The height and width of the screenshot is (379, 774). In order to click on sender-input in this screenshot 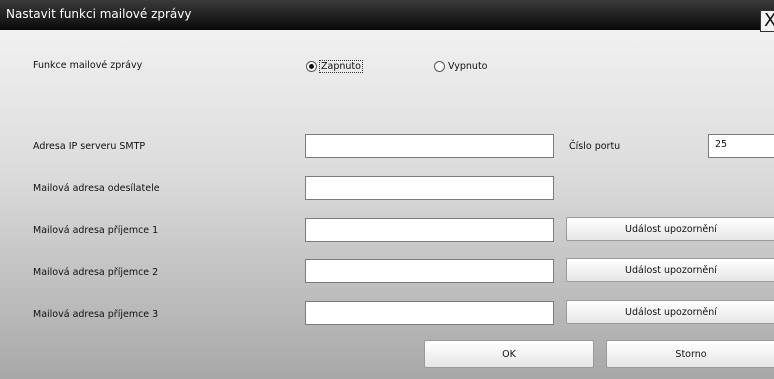, I will do `click(429, 188)`.